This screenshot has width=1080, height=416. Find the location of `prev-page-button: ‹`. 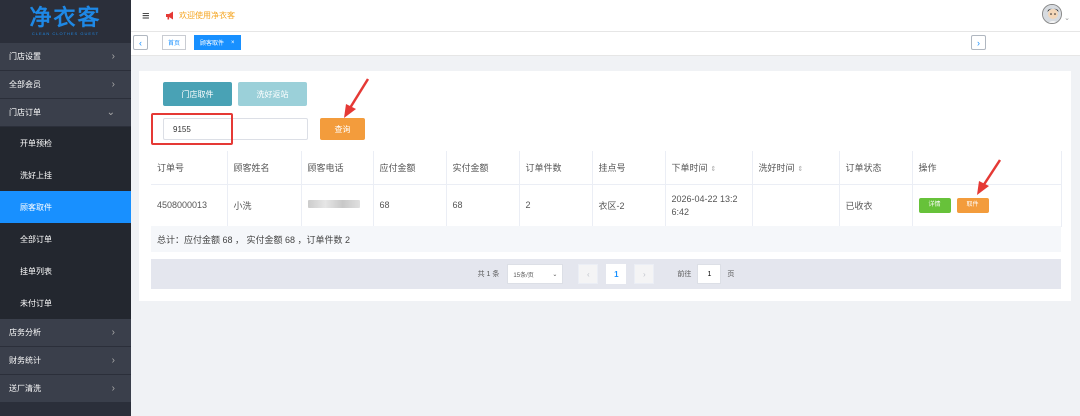

prev-page-button: ‹ is located at coordinates (588, 274).